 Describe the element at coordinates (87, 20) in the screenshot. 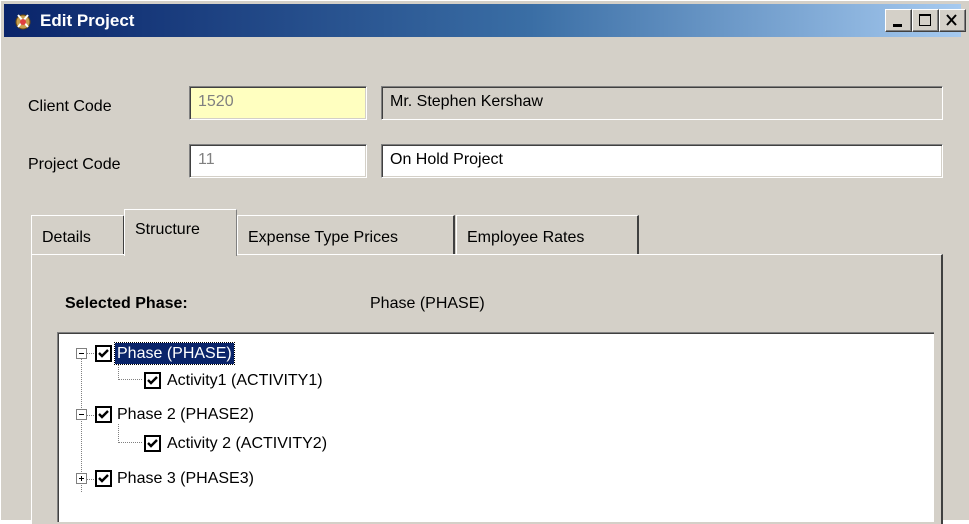

I see `window-title: Edit Project` at that location.